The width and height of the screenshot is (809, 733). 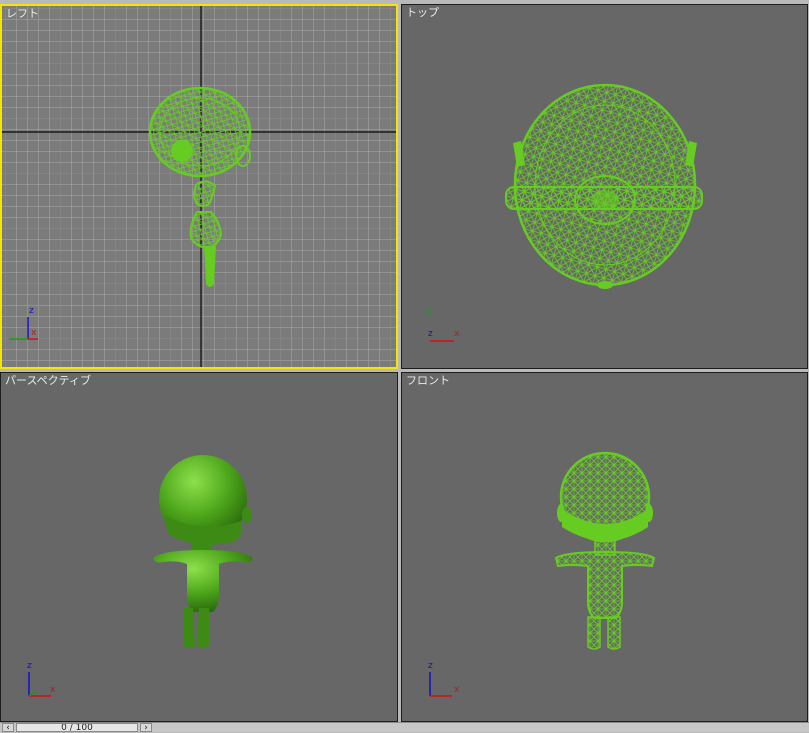 I want to click on axis-gizmo-perspective: z x, so click(x=41, y=679).